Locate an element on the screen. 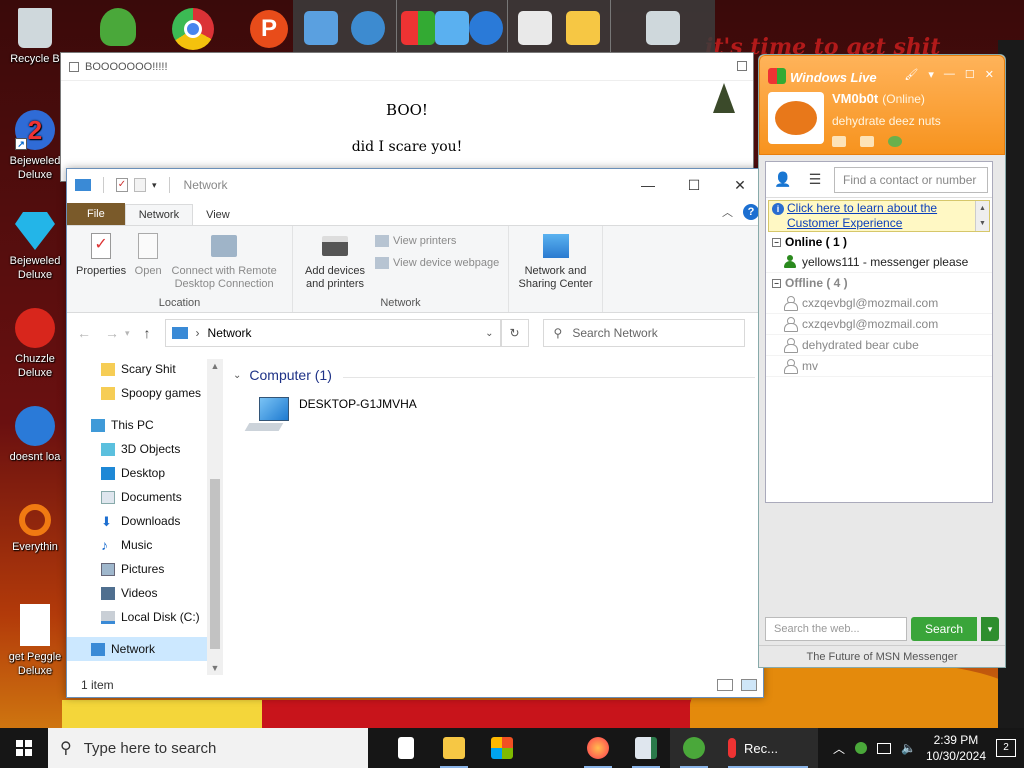 This screenshot has height=768, width=1024. nav-item-spoopy-games: Spoopy games is located at coordinates (145, 393).